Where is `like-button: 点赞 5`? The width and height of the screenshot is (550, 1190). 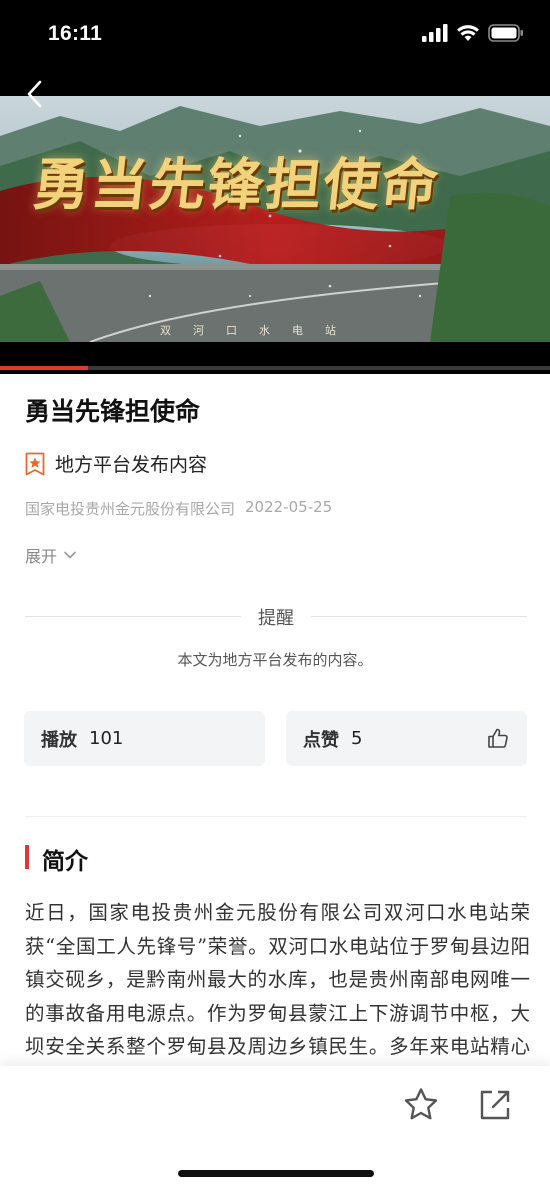 like-button: 点赞 5 is located at coordinates (406, 738).